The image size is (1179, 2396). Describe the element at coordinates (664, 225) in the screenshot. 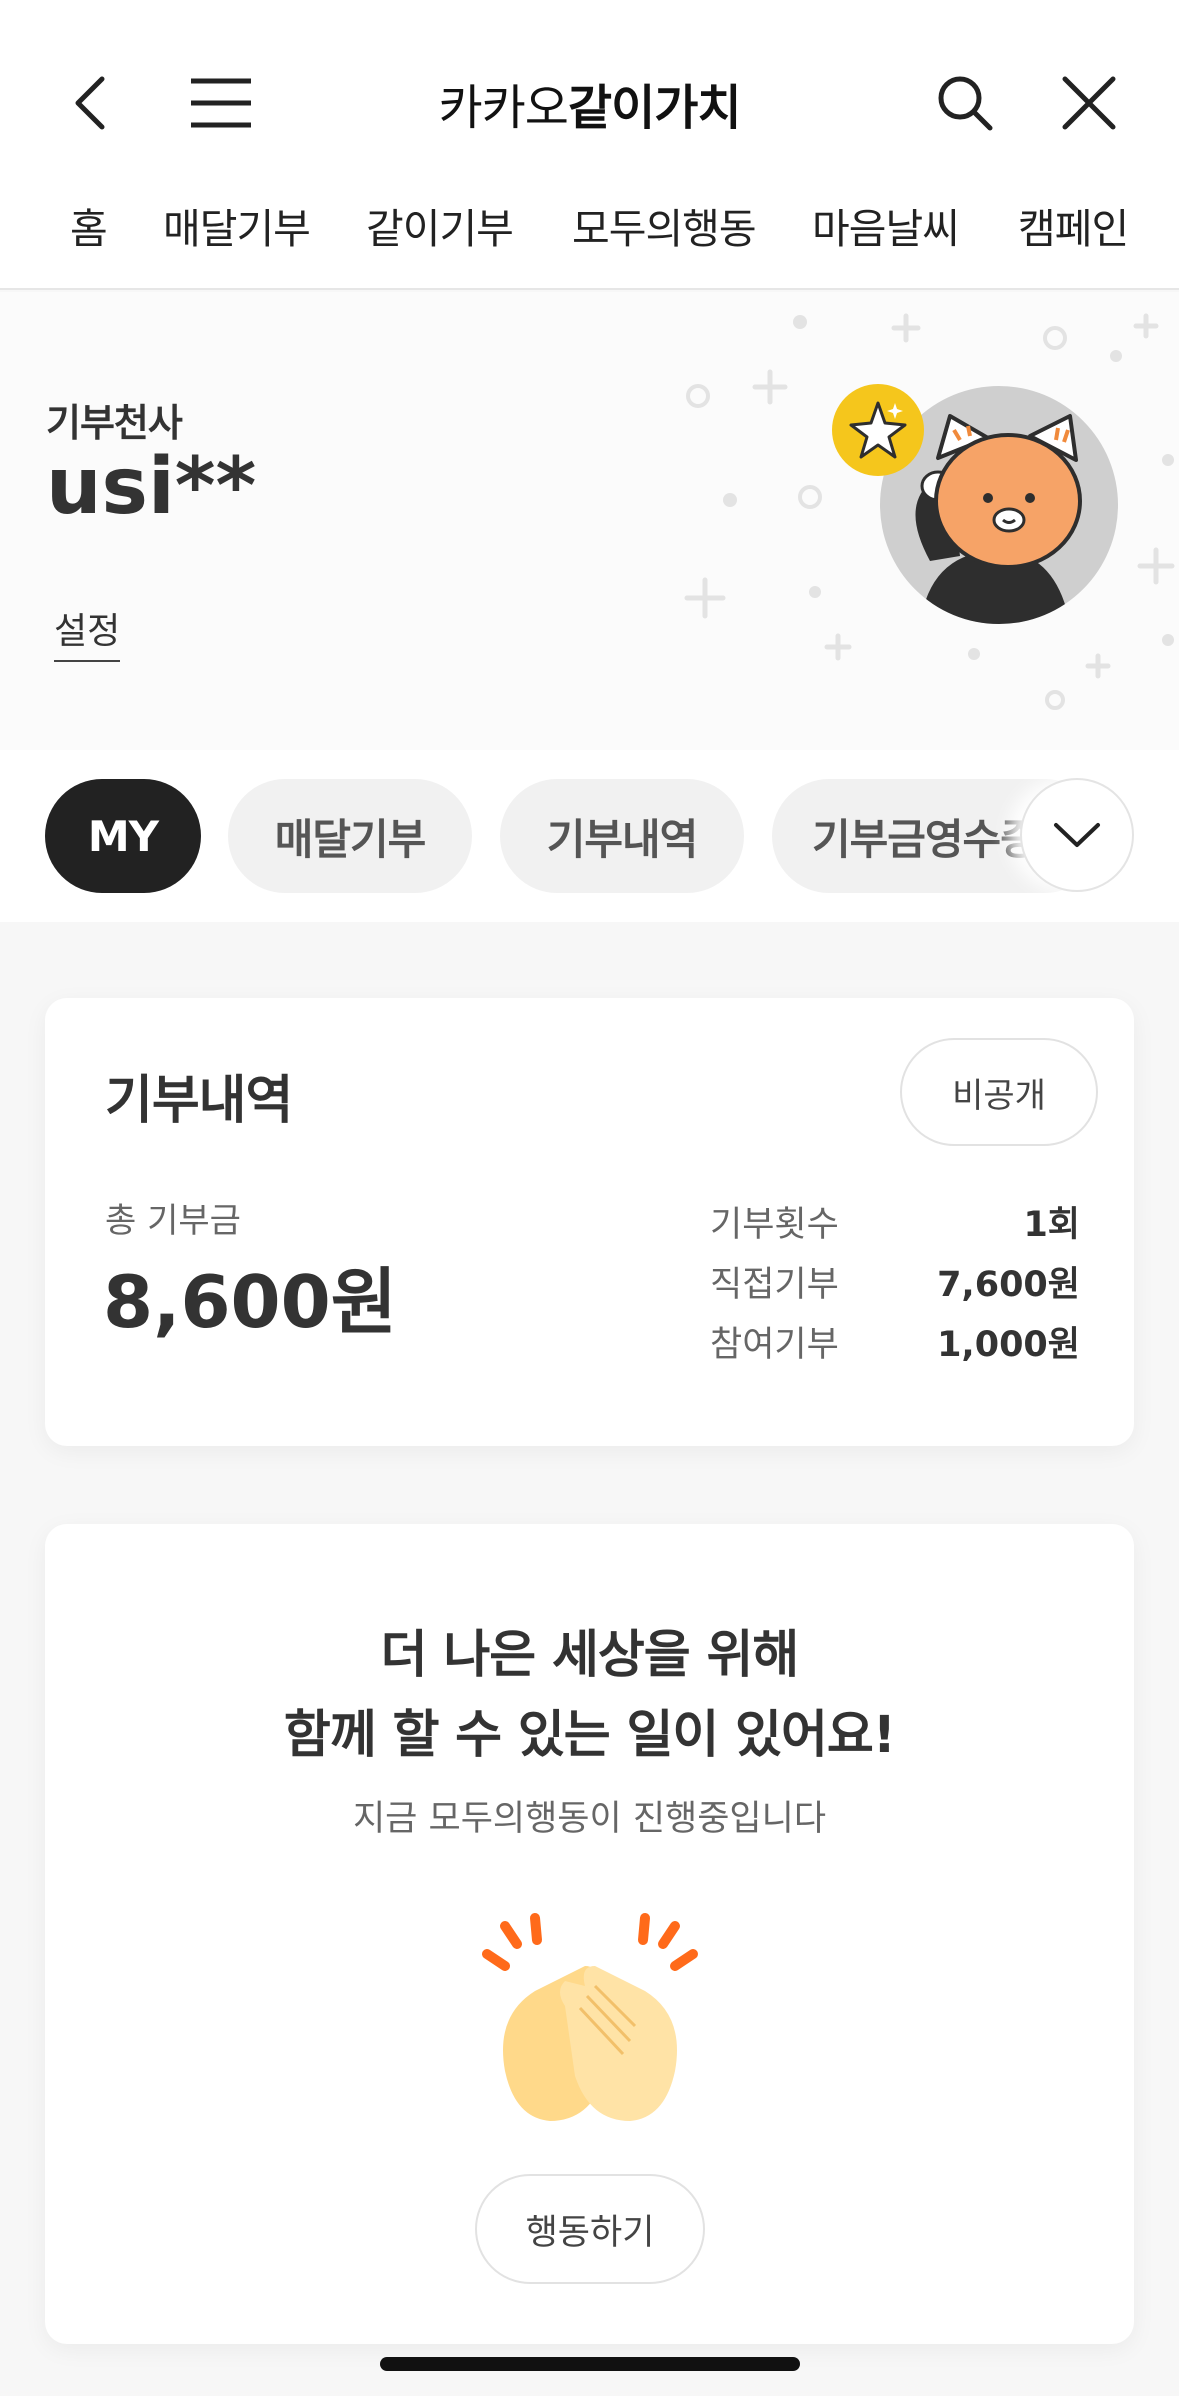

I see `nav-item-actions: 모두의행동` at that location.